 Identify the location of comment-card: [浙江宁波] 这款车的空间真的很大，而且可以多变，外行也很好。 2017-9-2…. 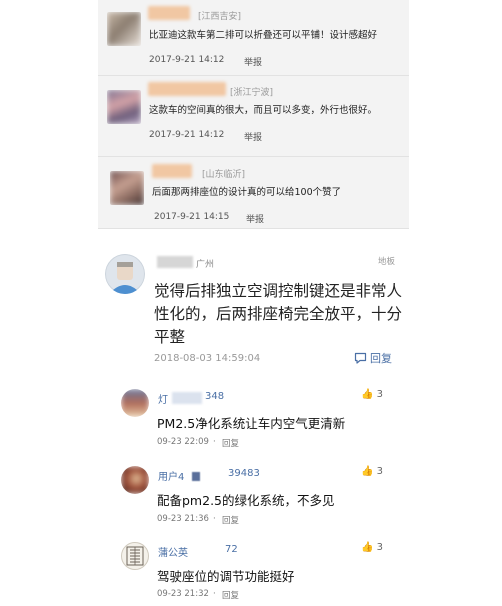
(253, 116).